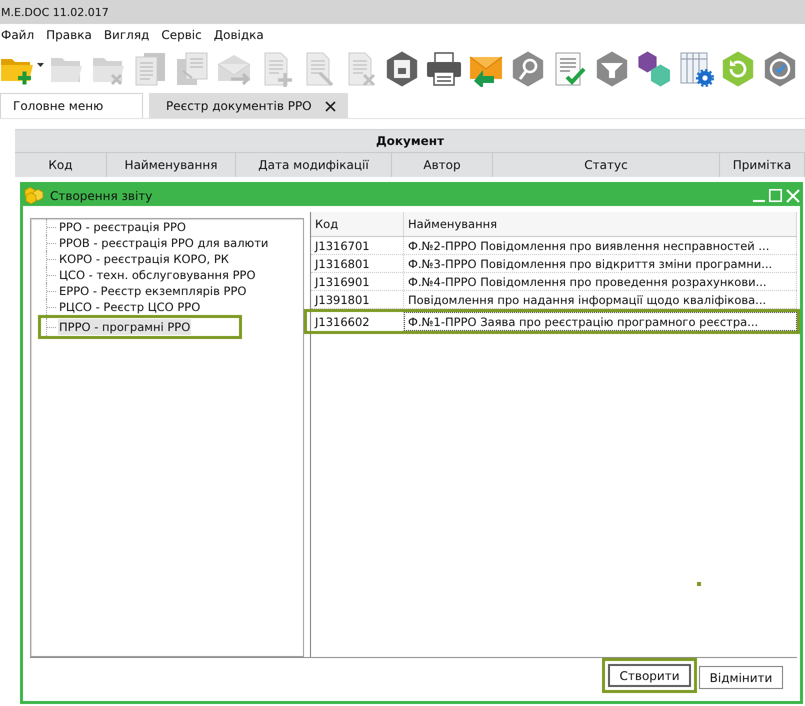  What do you see at coordinates (357, 245) in the screenshot?
I see `table-cell: J1316701` at bounding box center [357, 245].